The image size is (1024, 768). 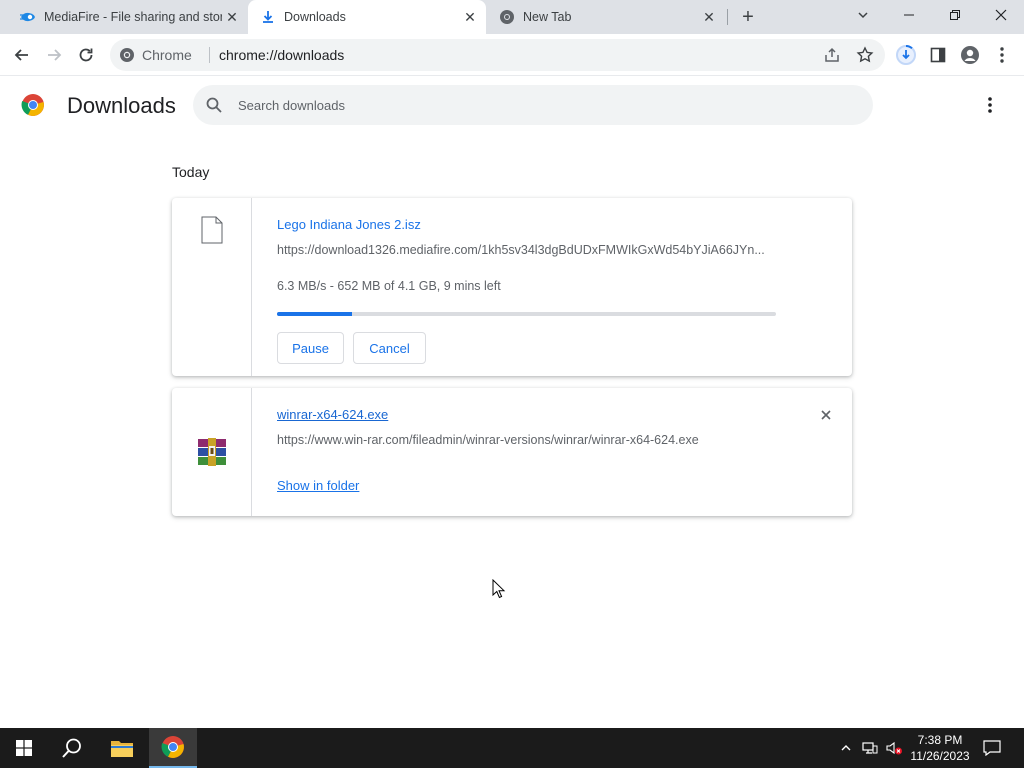 I want to click on notifications-button, so click(x=992, y=748).